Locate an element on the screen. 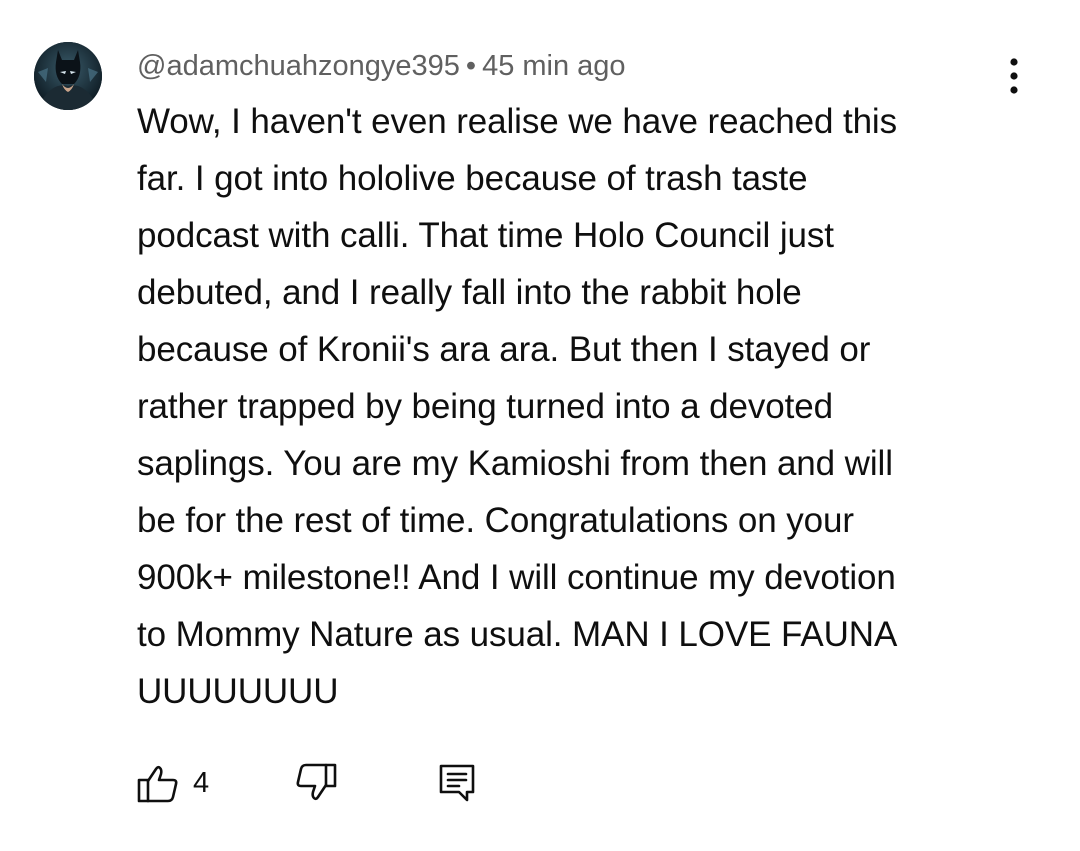 Image resolution: width=1080 pixels, height=851 pixels. avatar-image is located at coordinates (68, 76).